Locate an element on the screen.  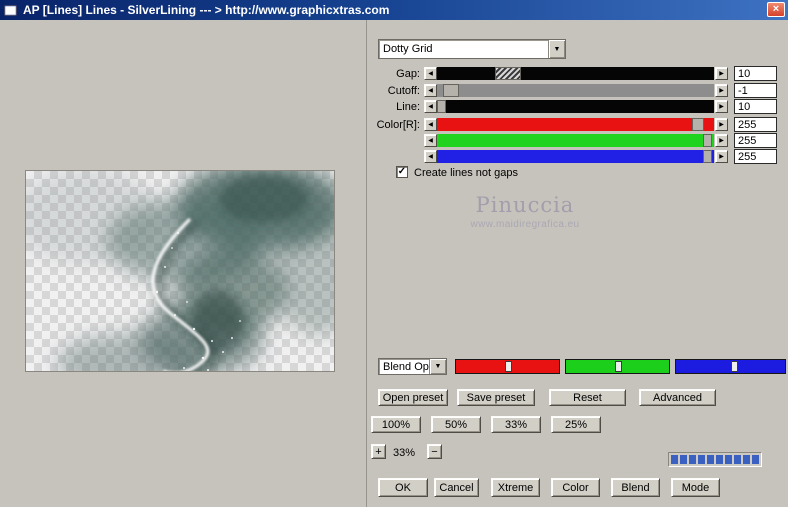
gap-label: Gap: is located at coordinates (408, 74).